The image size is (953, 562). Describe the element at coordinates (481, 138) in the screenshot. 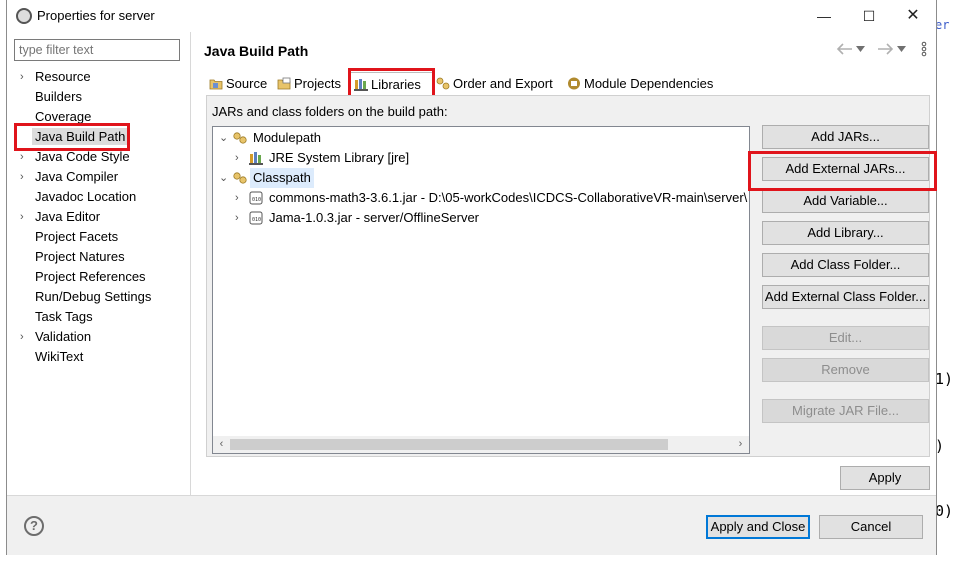

I see `build-path-entry: ⌄ Modulepath` at that location.